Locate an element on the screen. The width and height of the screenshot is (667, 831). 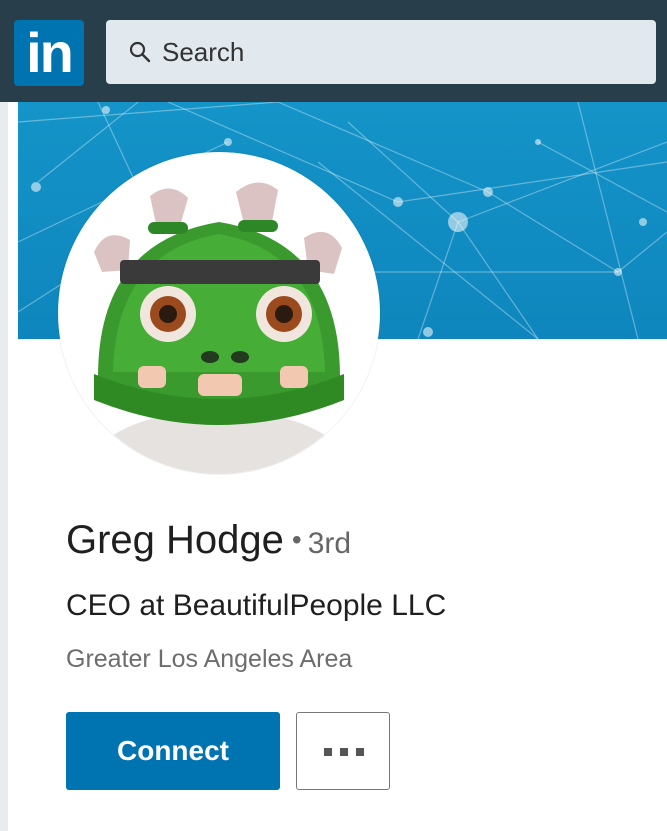
green-monster-avatar is located at coordinates (219, 328).